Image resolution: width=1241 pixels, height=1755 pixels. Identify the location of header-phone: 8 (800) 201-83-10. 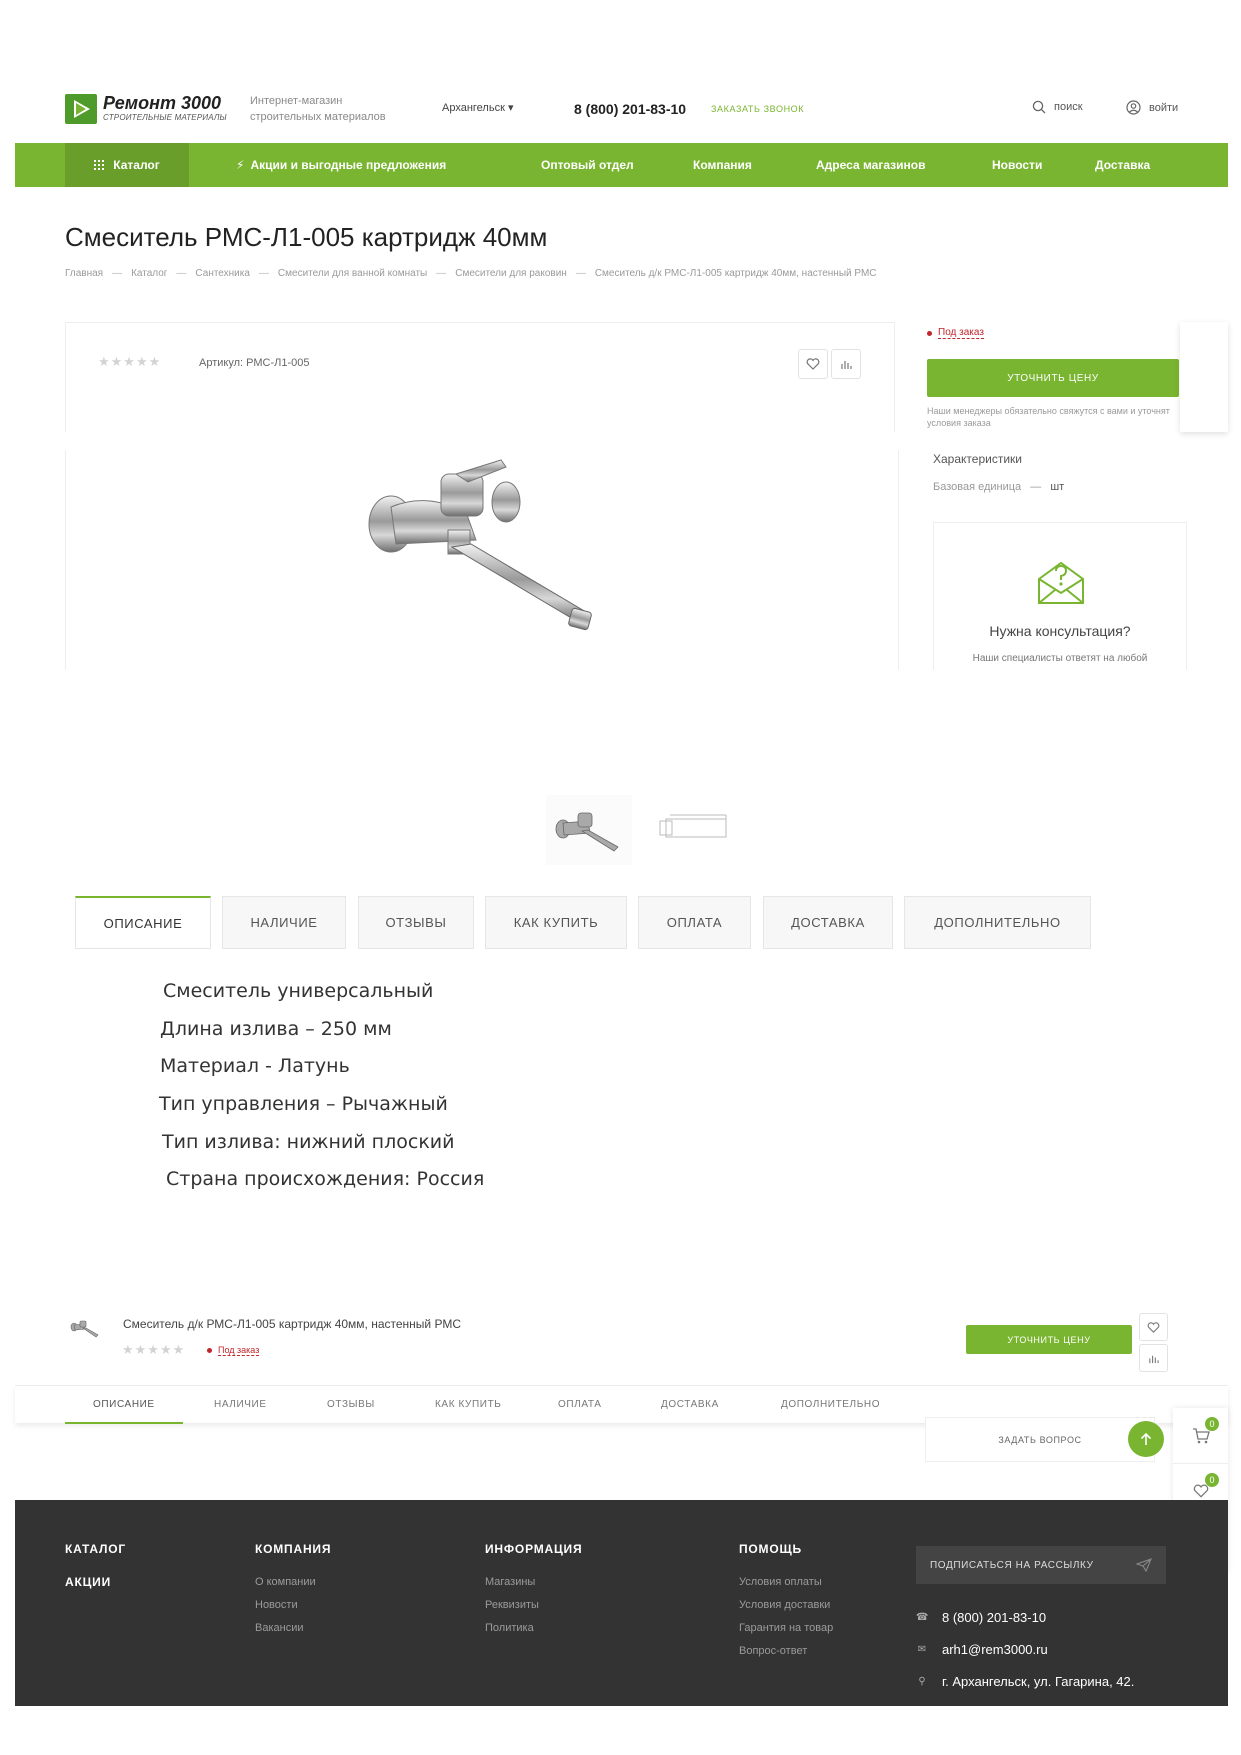
(630, 109).